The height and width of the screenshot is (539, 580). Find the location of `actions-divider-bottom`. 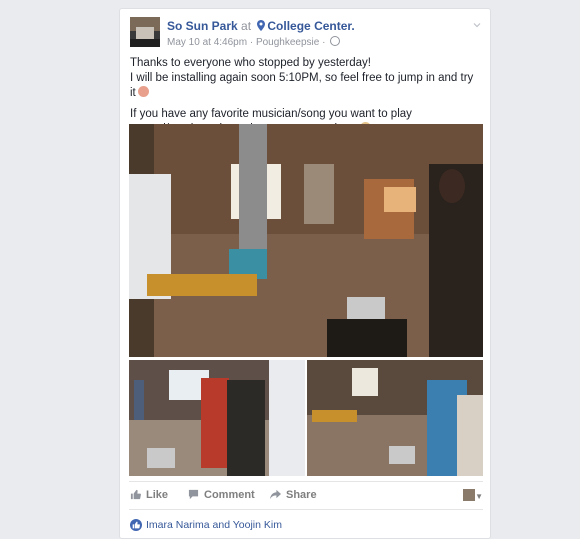

actions-divider-bottom is located at coordinates (306, 509).